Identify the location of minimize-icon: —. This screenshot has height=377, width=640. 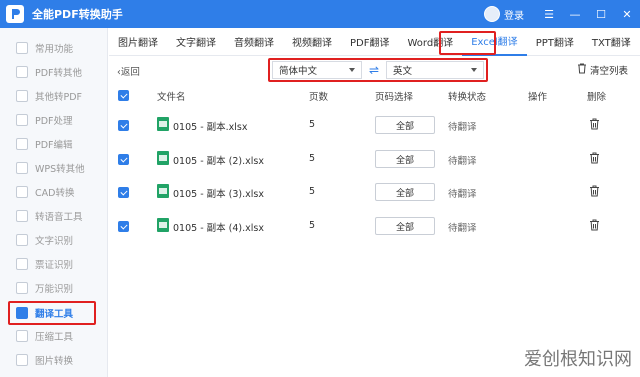
(575, 14).